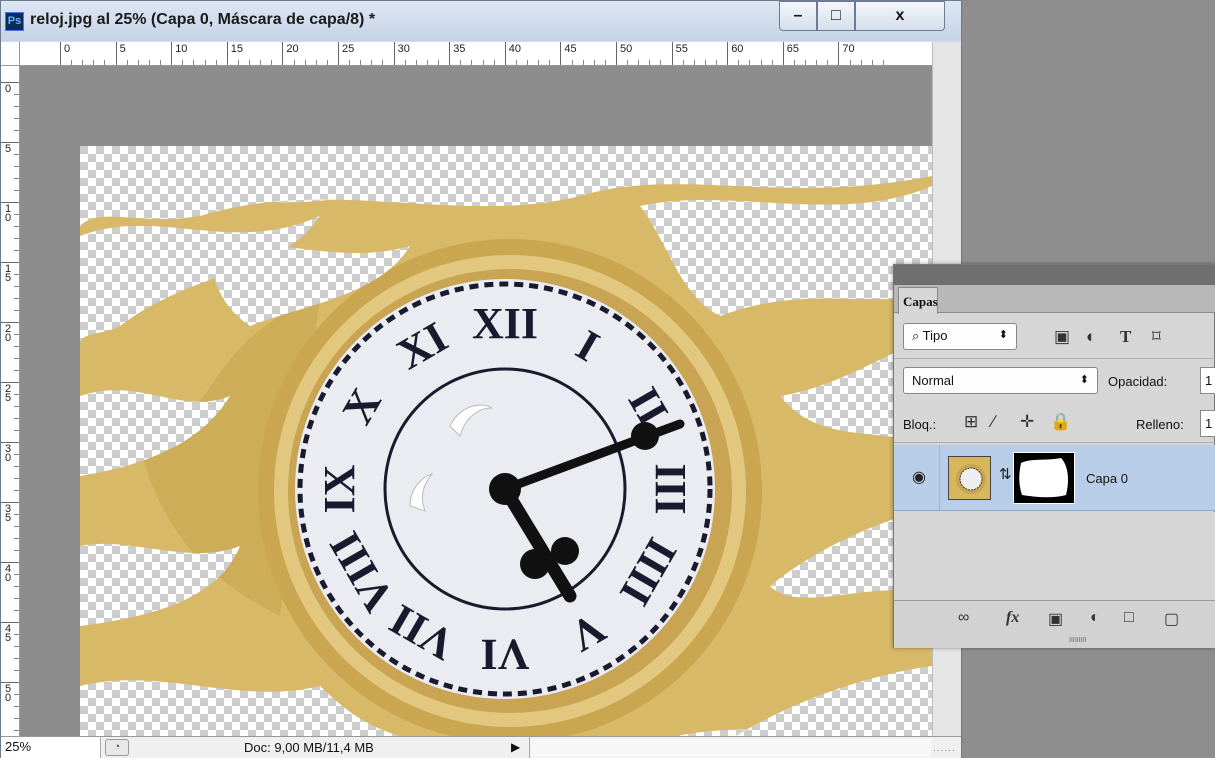 This screenshot has height=758, width=1215. Describe the element at coordinates (1171, 619) in the screenshot. I see `new-layer-icon: ▢` at that location.